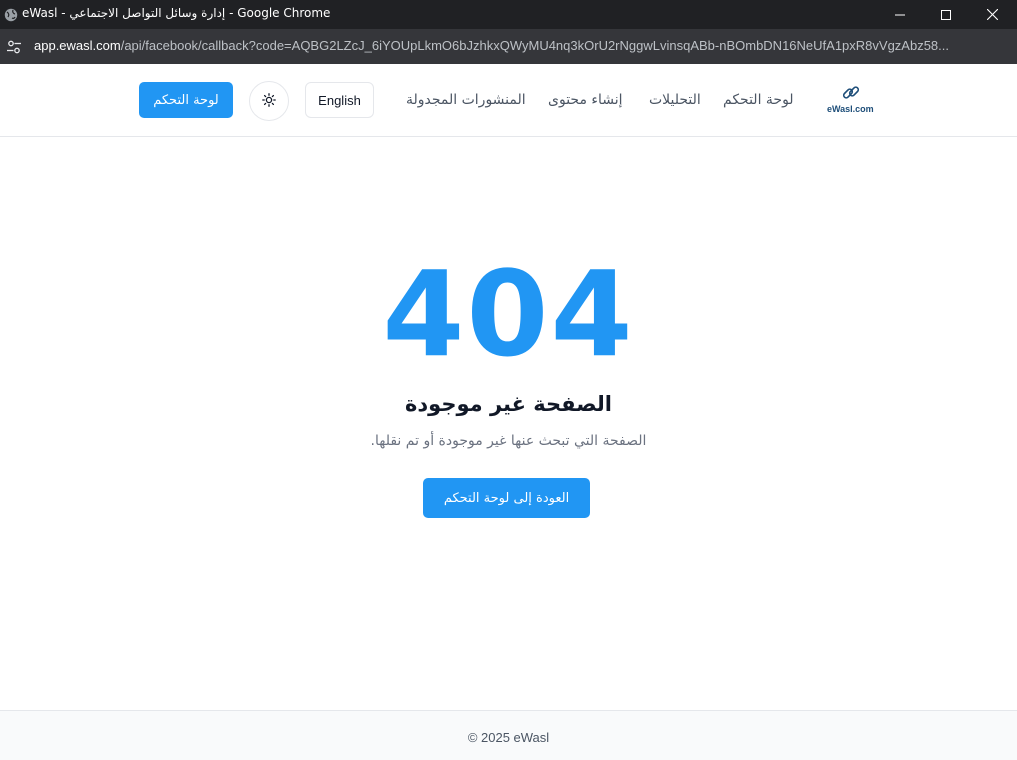 Image resolution: width=1017 pixels, height=760 pixels. What do you see at coordinates (508, 737) in the screenshot?
I see `footer-copyright: © 2025 eWasl` at bounding box center [508, 737].